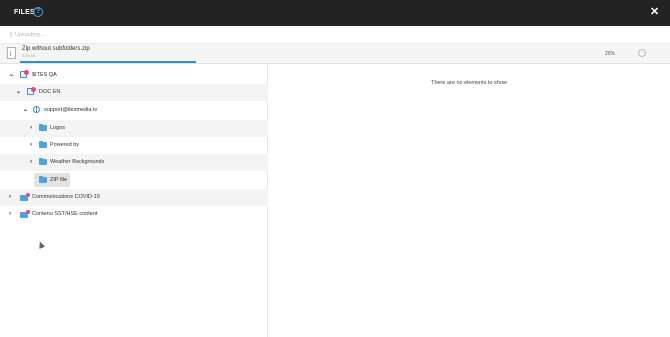  I want to click on tree-node-logos: › Logos, so click(134, 128).